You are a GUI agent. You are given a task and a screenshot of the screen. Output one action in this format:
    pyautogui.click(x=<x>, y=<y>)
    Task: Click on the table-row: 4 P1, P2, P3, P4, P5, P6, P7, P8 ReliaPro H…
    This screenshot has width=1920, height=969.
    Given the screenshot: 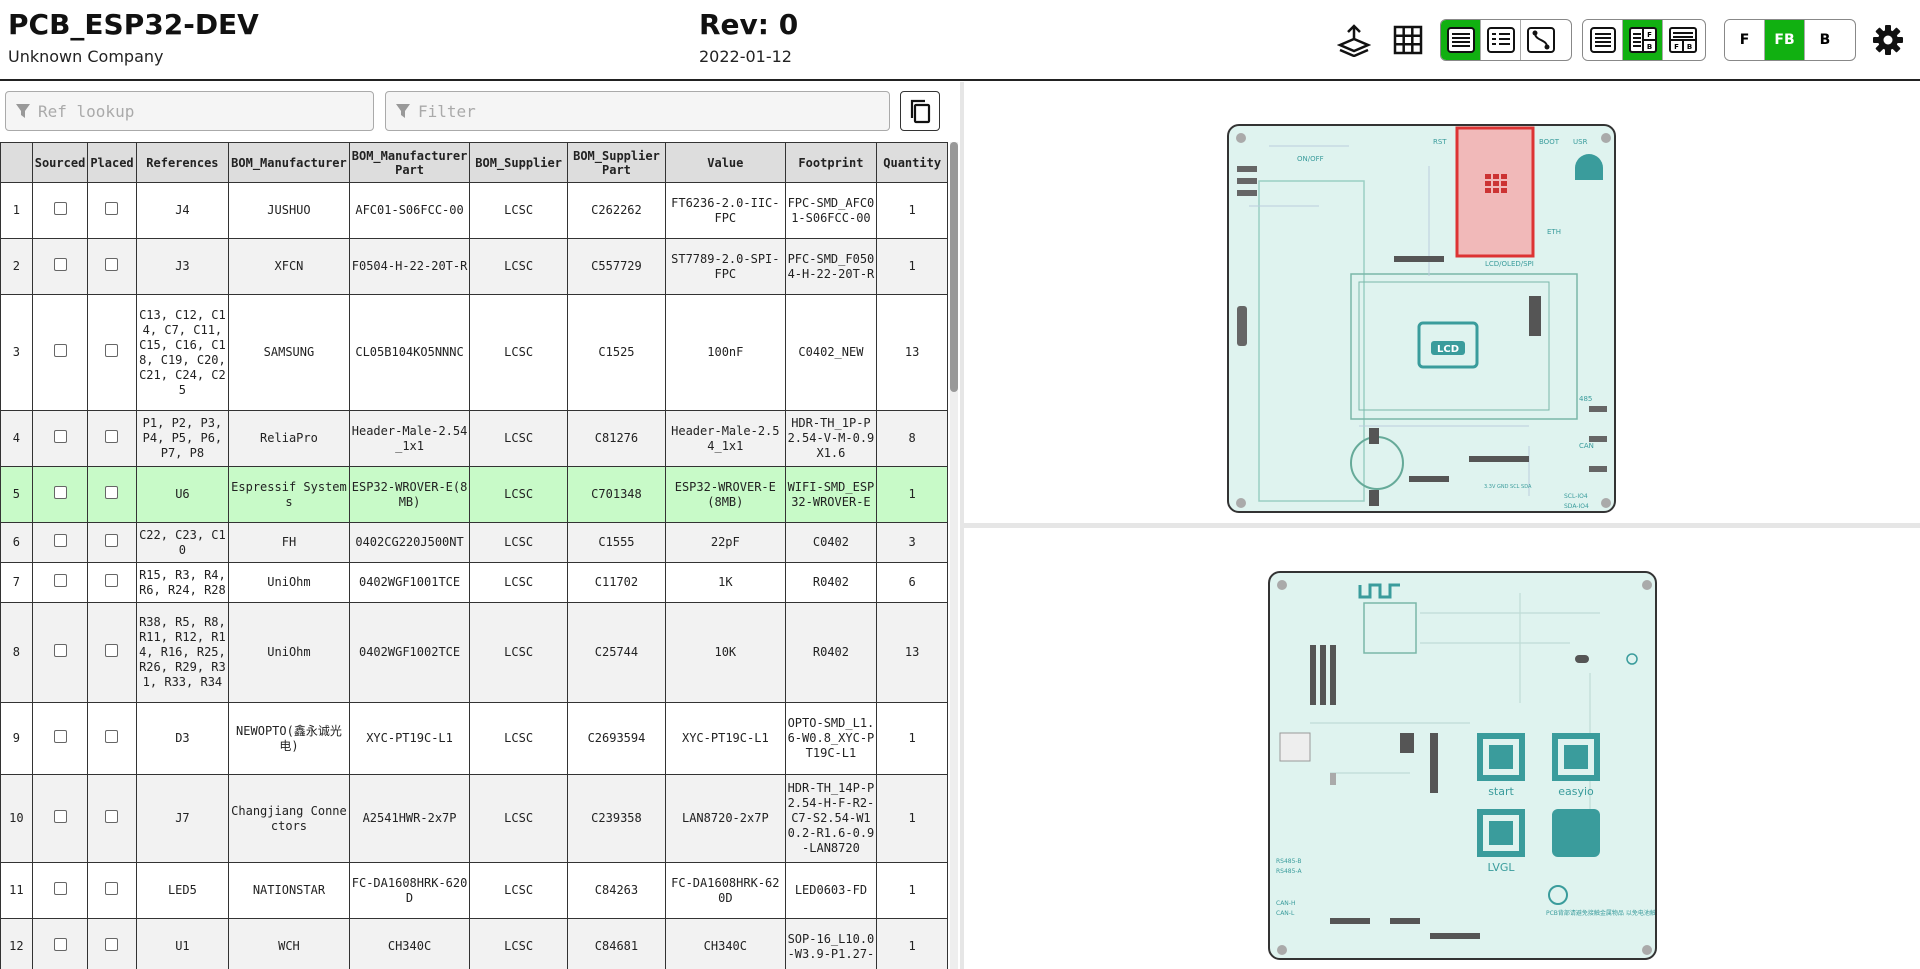 What is the action you would take?
    pyautogui.click(x=474, y=438)
    